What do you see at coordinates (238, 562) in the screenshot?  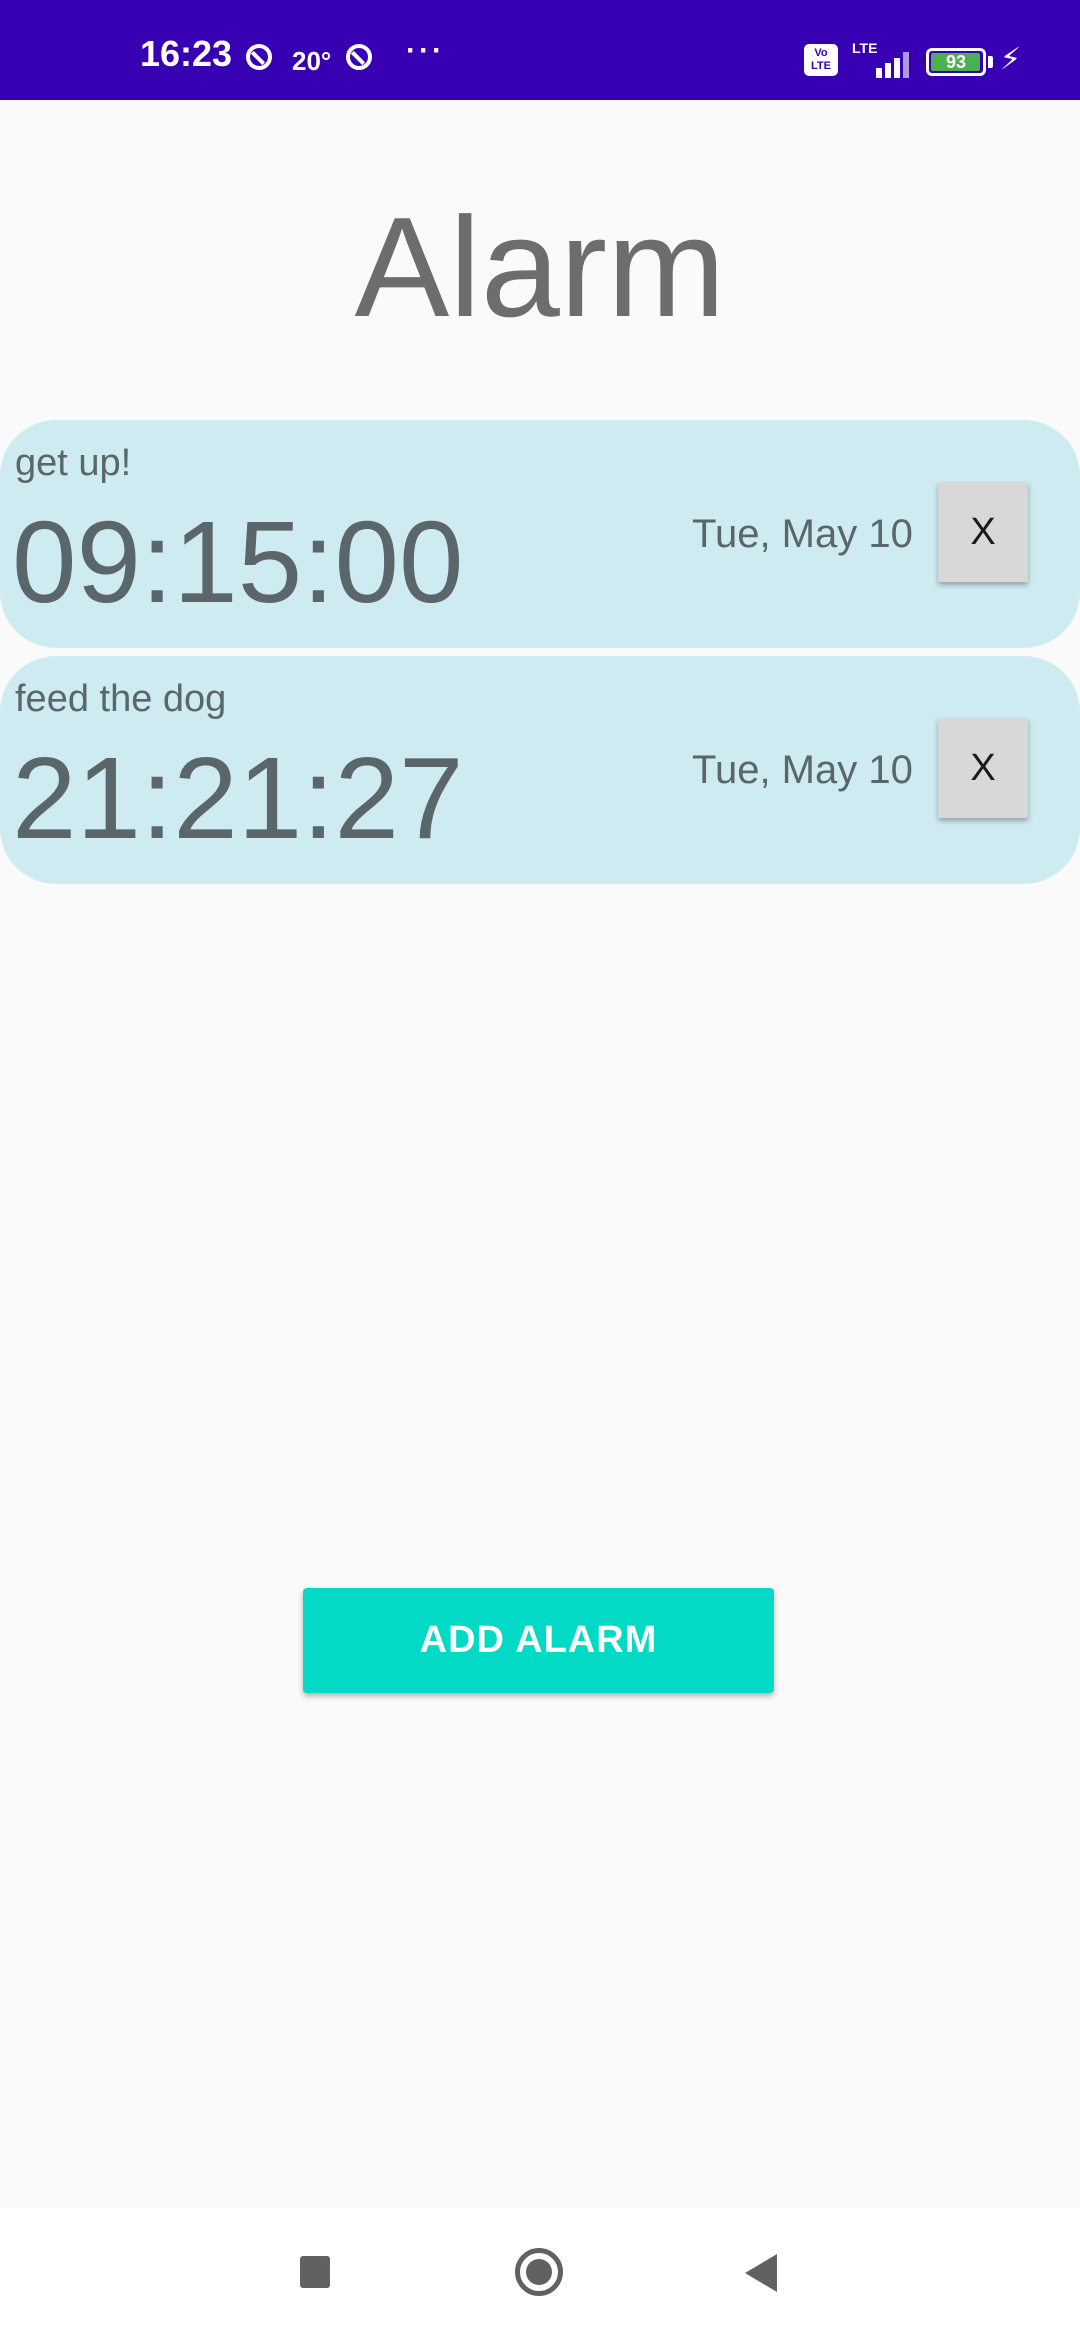 I see `alarm-time: 09:15:00` at bounding box center [238, 562].